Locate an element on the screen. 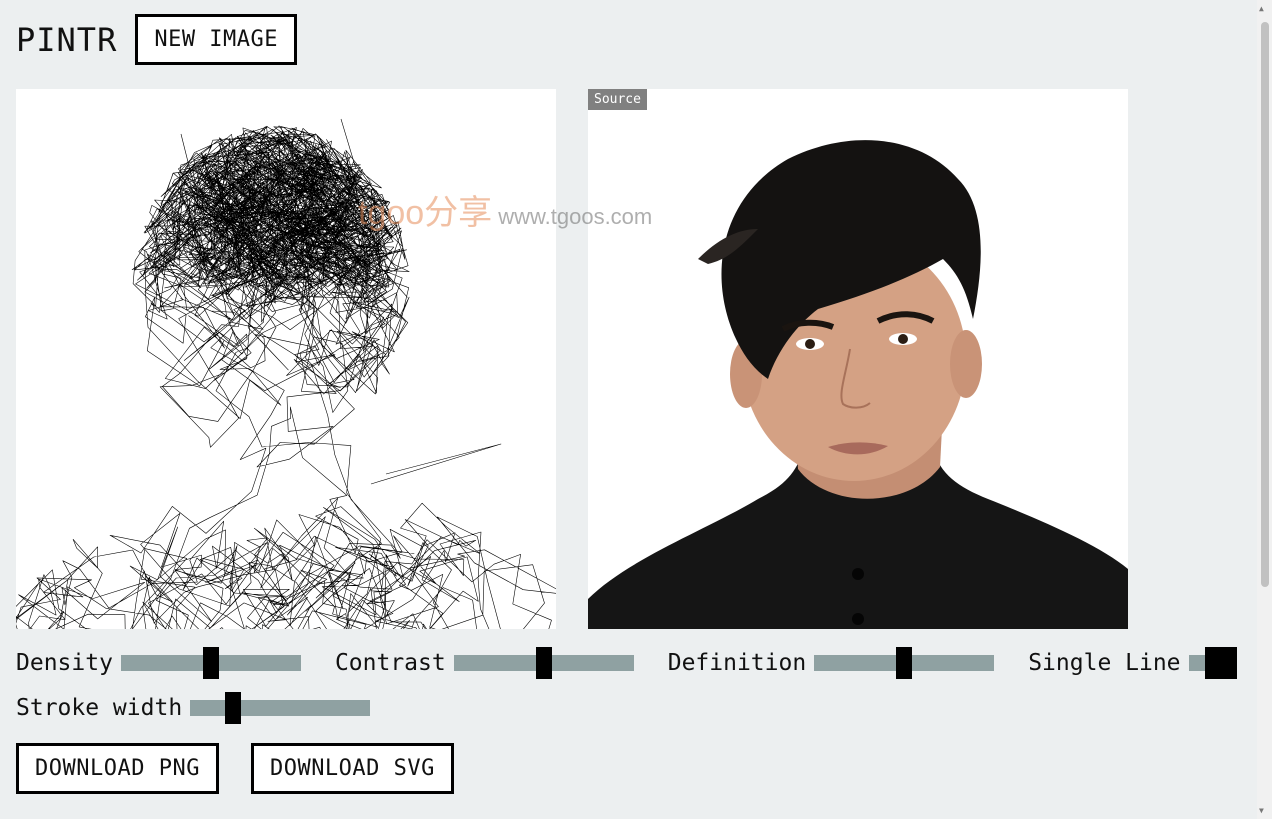 The width and height of the screenshot is (1272, 819). contrast-slider is located at coordinates (543, 663).